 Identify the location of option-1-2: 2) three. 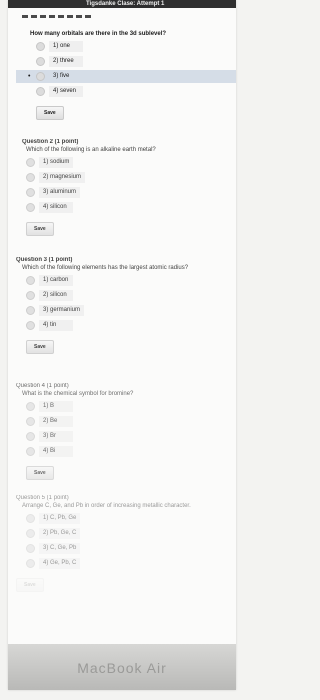
(134, 61).